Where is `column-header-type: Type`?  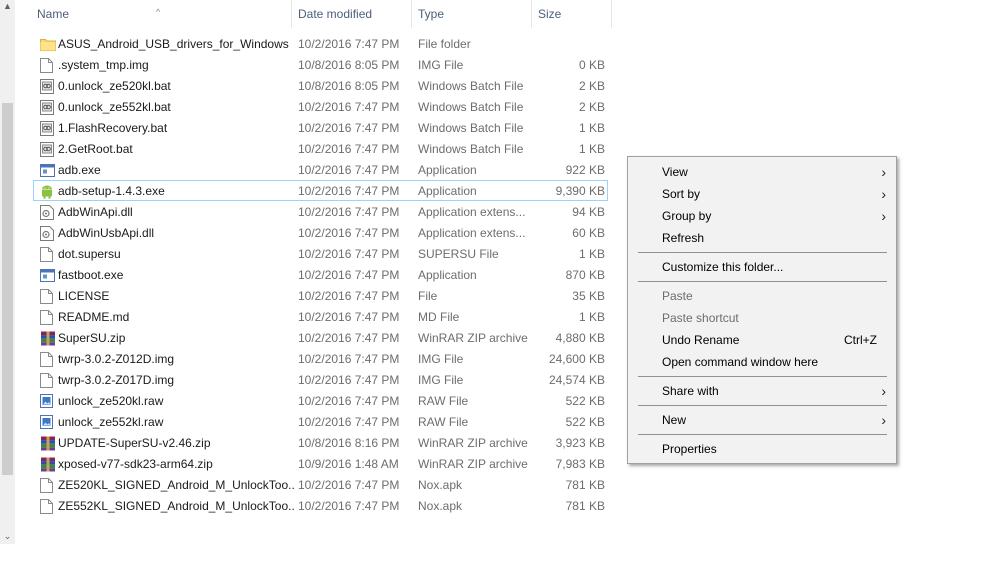 column-header-type: Type is located at coordinates (472, 14).